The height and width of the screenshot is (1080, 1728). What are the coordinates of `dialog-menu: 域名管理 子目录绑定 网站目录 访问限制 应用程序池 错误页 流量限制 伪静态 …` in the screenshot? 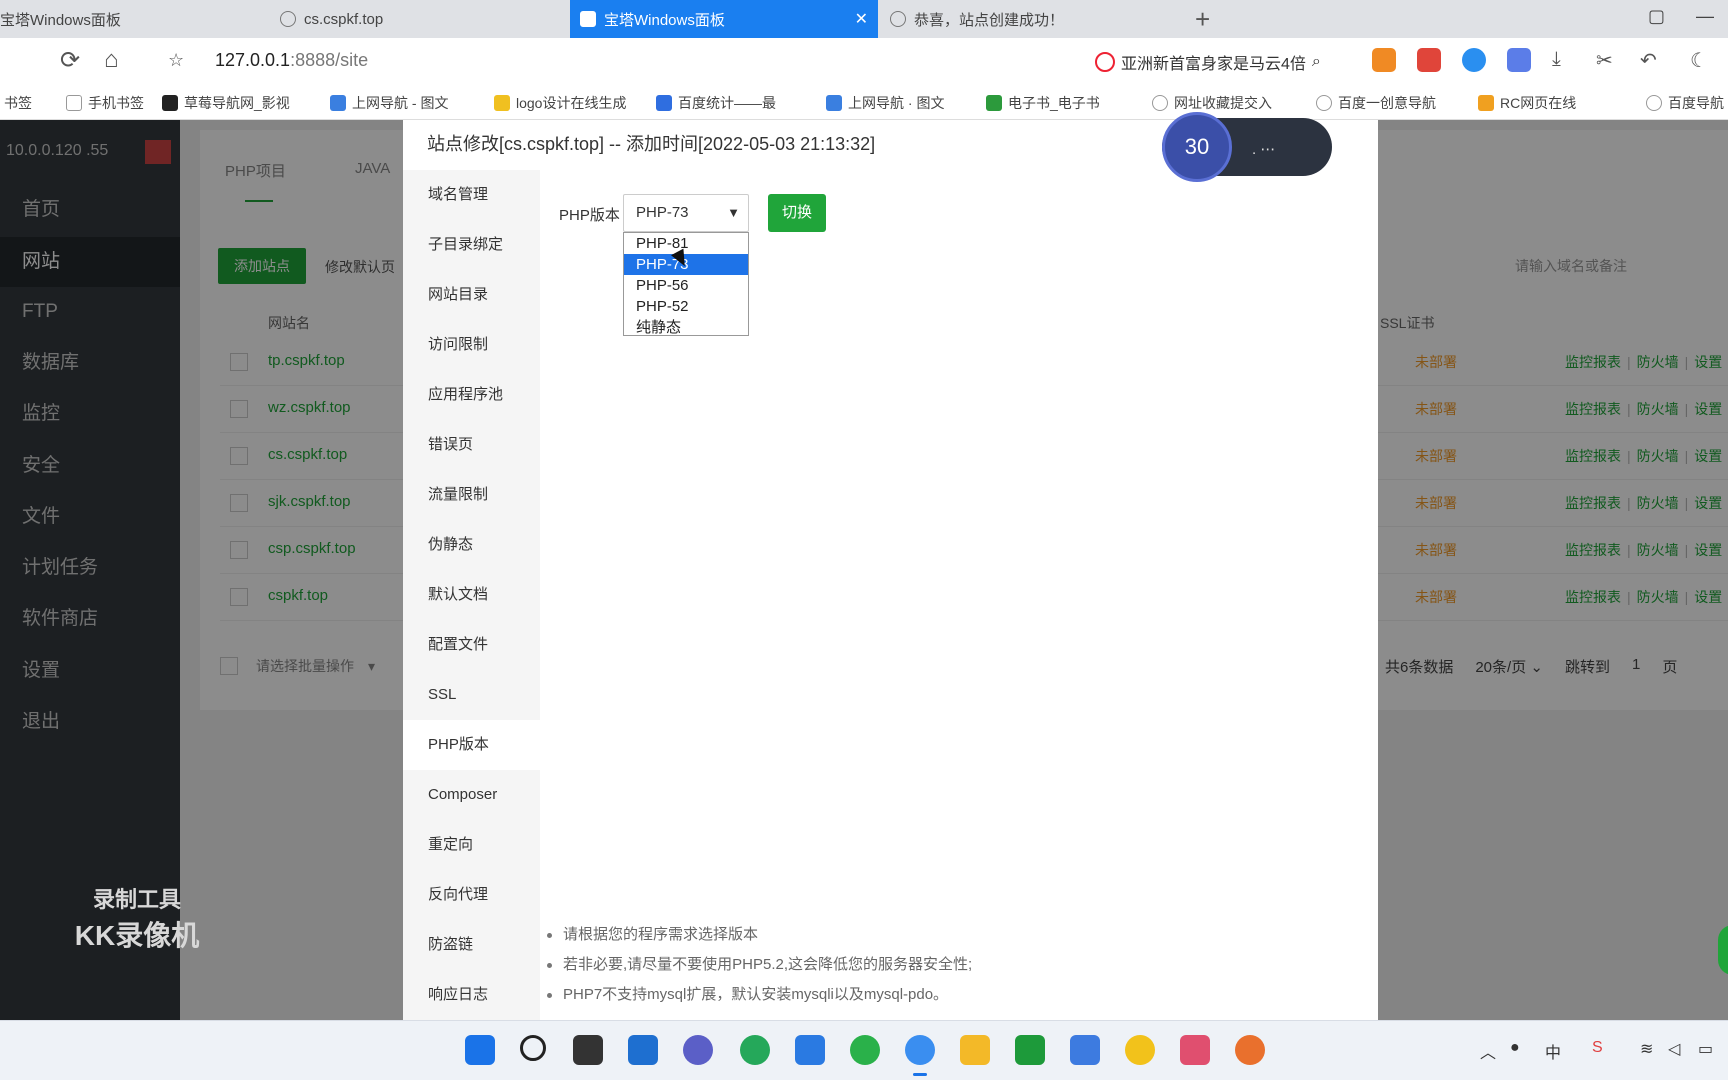 It's located at (471, 595).